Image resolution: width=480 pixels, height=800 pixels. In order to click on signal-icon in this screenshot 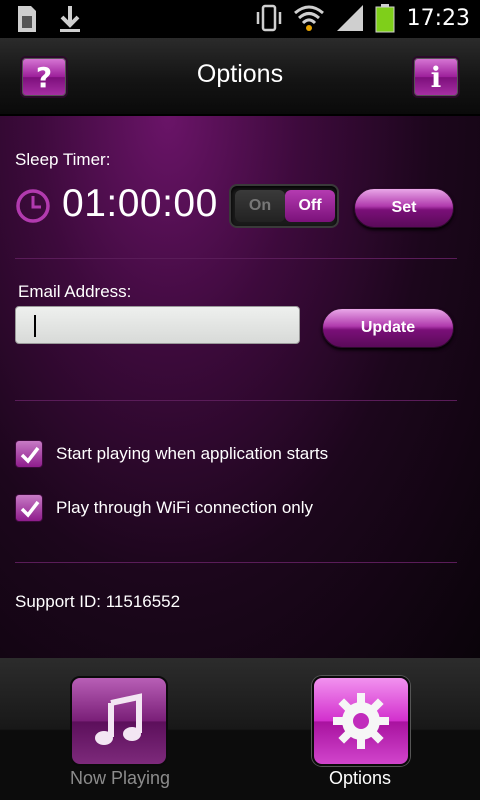, I will do `click(349, 18)`.